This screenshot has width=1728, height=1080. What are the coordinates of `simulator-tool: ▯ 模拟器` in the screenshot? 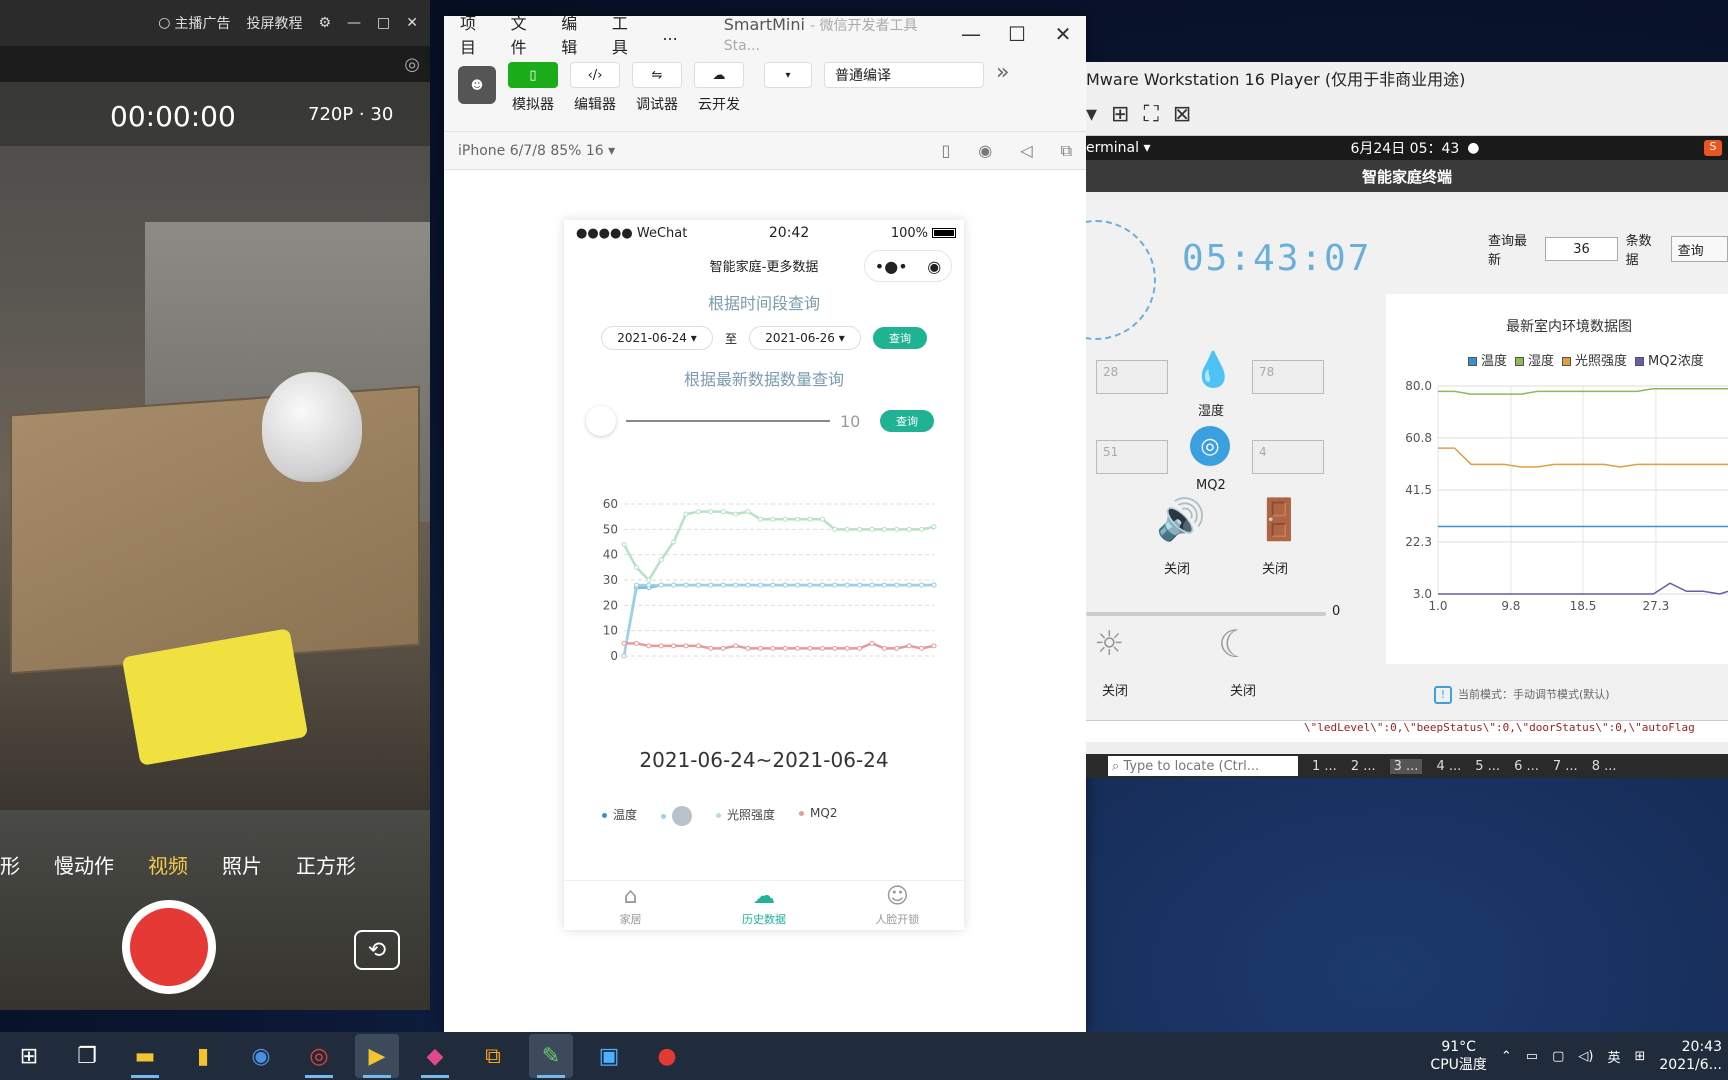 It's located at (533, 88).